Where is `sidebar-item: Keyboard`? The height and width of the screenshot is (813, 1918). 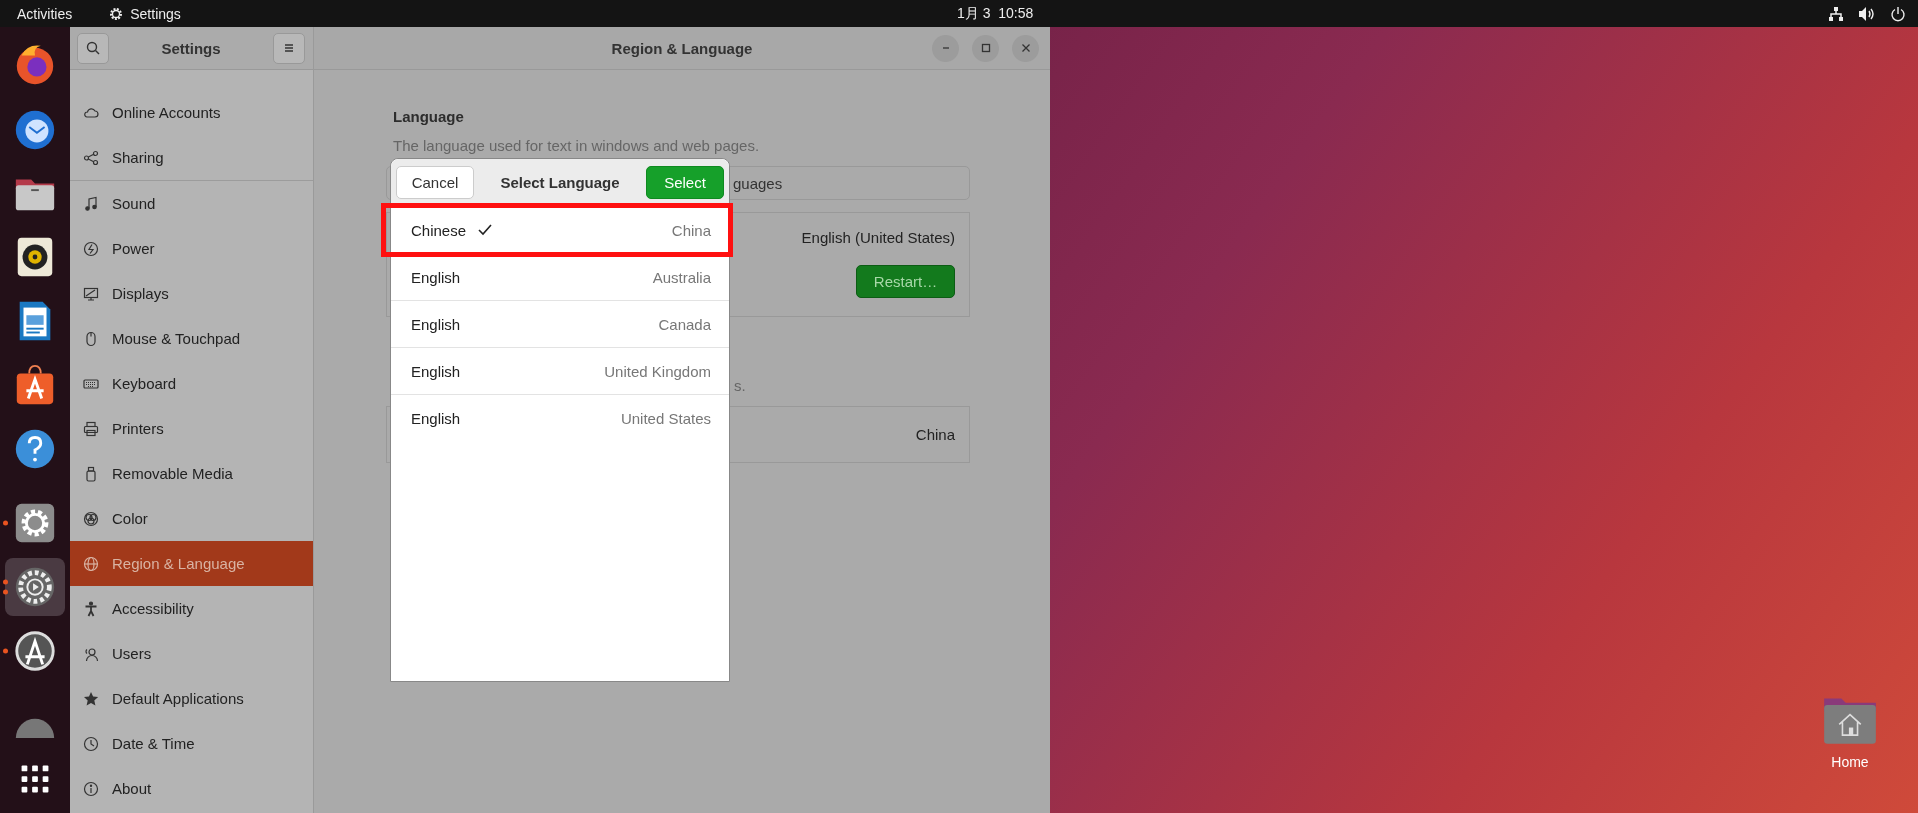 sidebar-item: Keyboard is located at coordinates (191, 383).